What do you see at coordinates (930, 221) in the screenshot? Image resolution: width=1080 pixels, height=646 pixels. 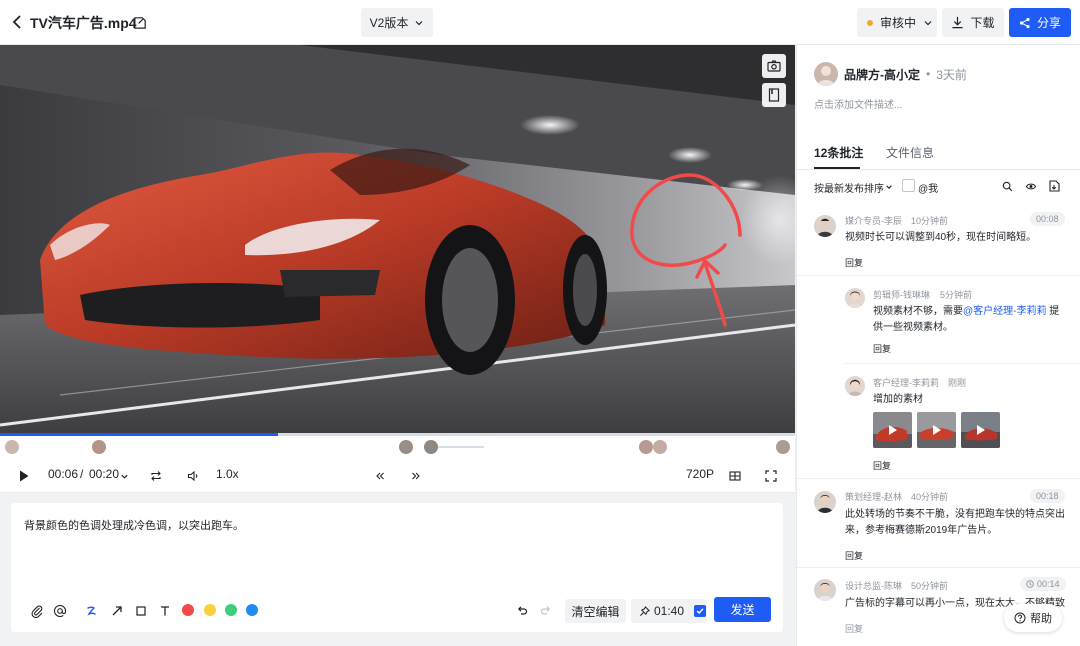 I see `comment-time: 10分钟前` at bounding box center [930, 221].